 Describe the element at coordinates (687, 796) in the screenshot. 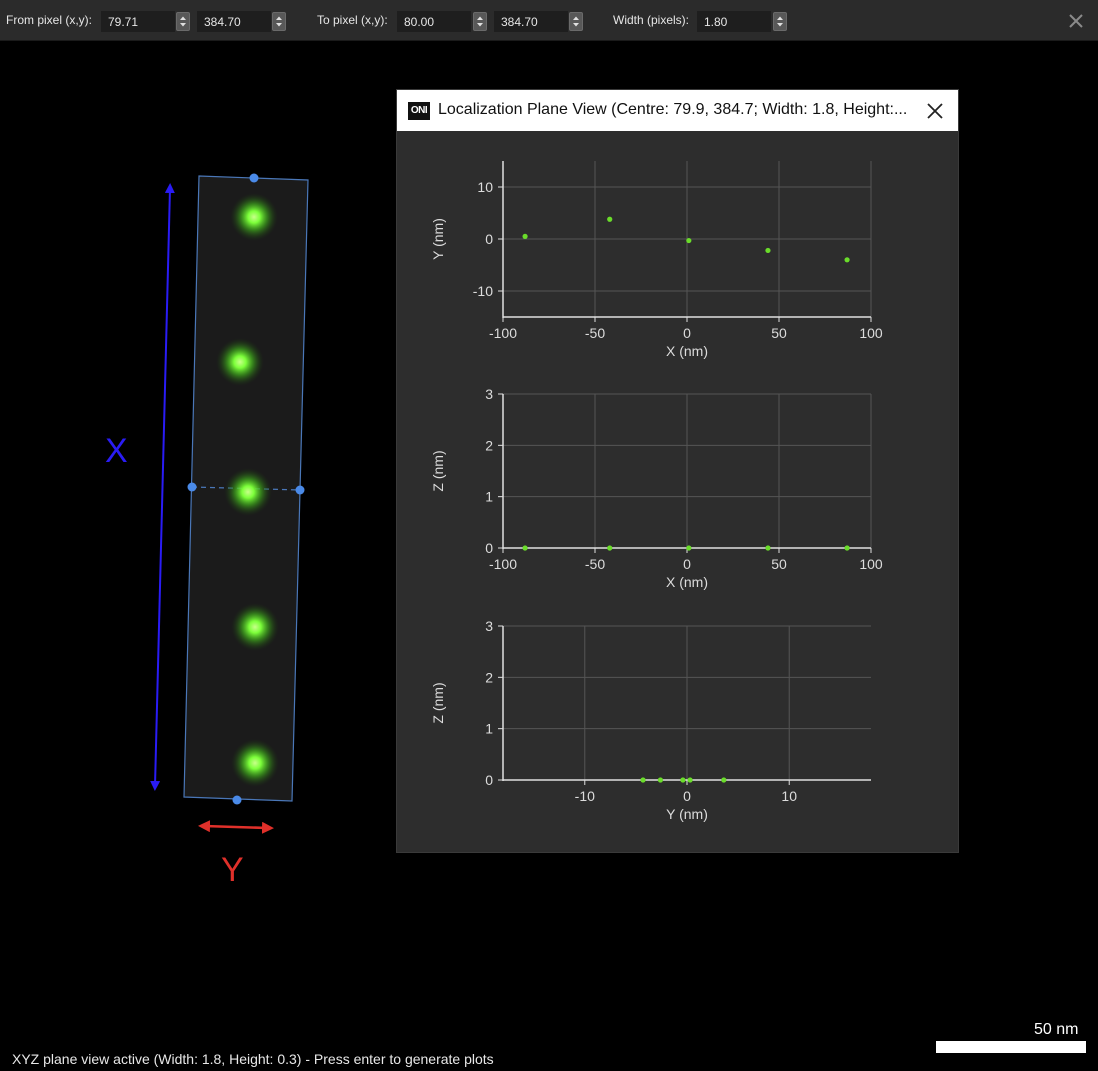

I see `plot3-x-tick-label: 0` at that location.